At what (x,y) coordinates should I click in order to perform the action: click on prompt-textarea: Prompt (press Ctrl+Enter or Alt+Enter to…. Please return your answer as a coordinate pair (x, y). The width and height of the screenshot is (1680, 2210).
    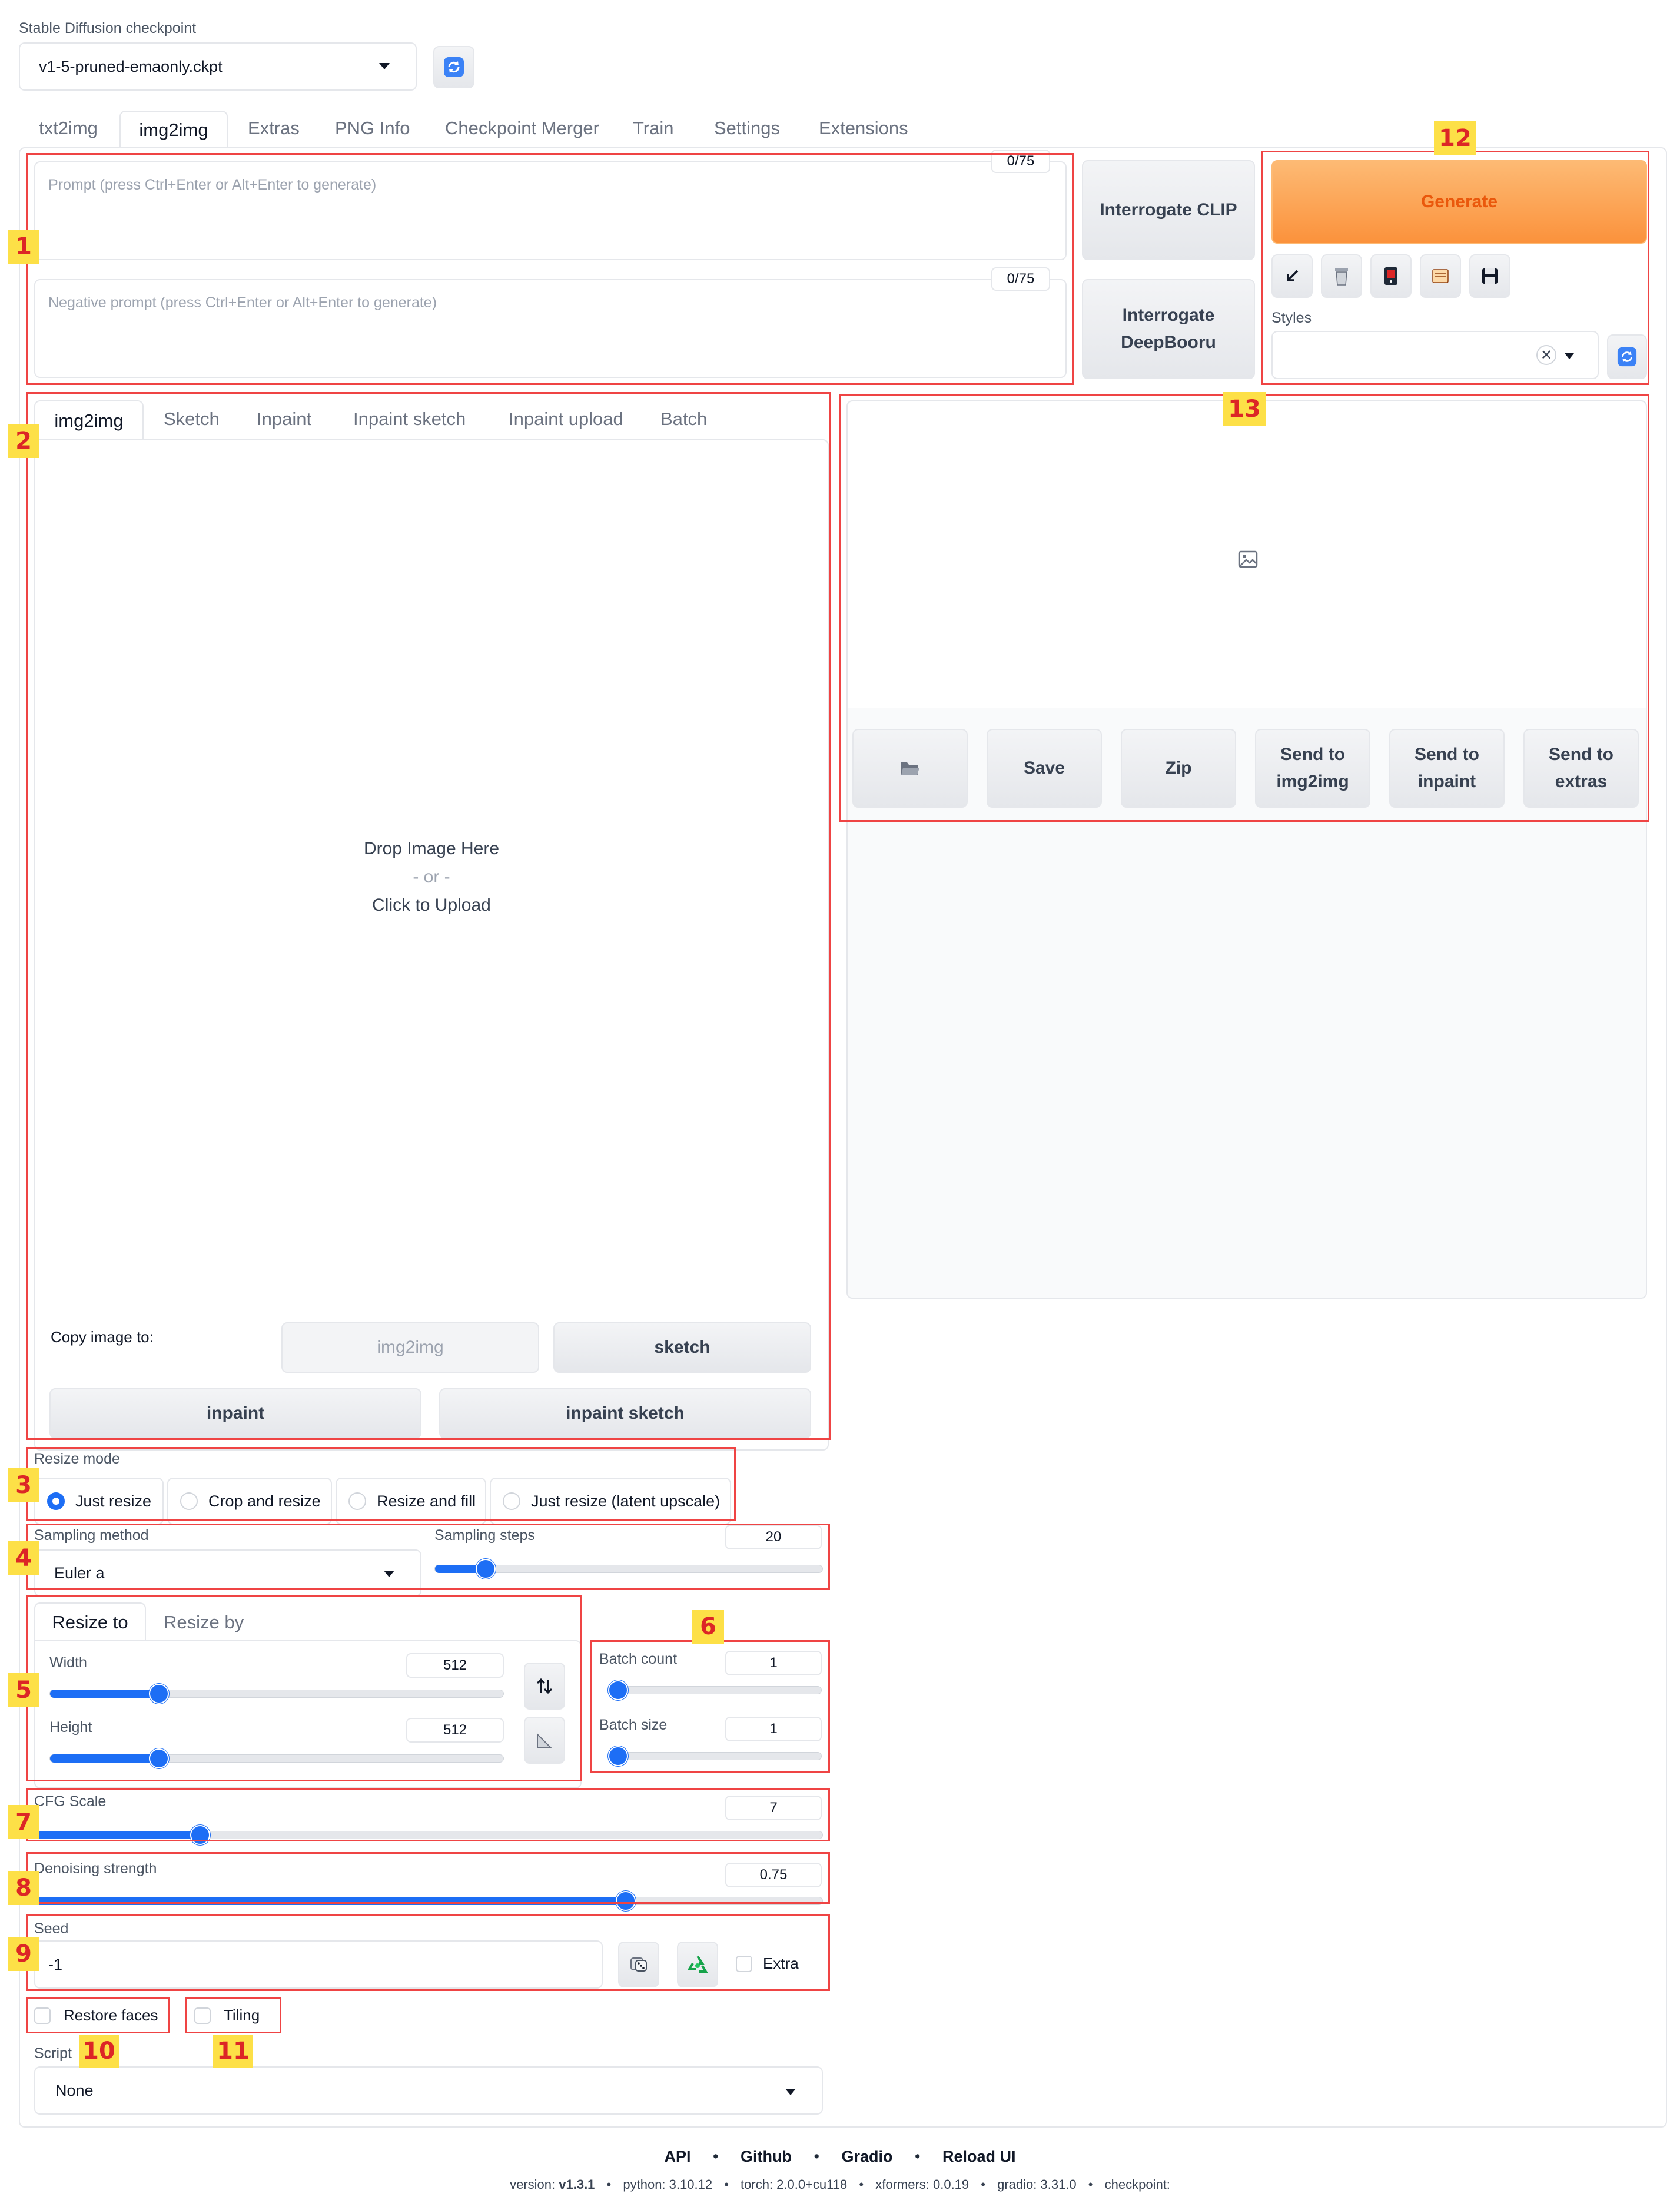
    Looking at the image, I should click on (550, 210).